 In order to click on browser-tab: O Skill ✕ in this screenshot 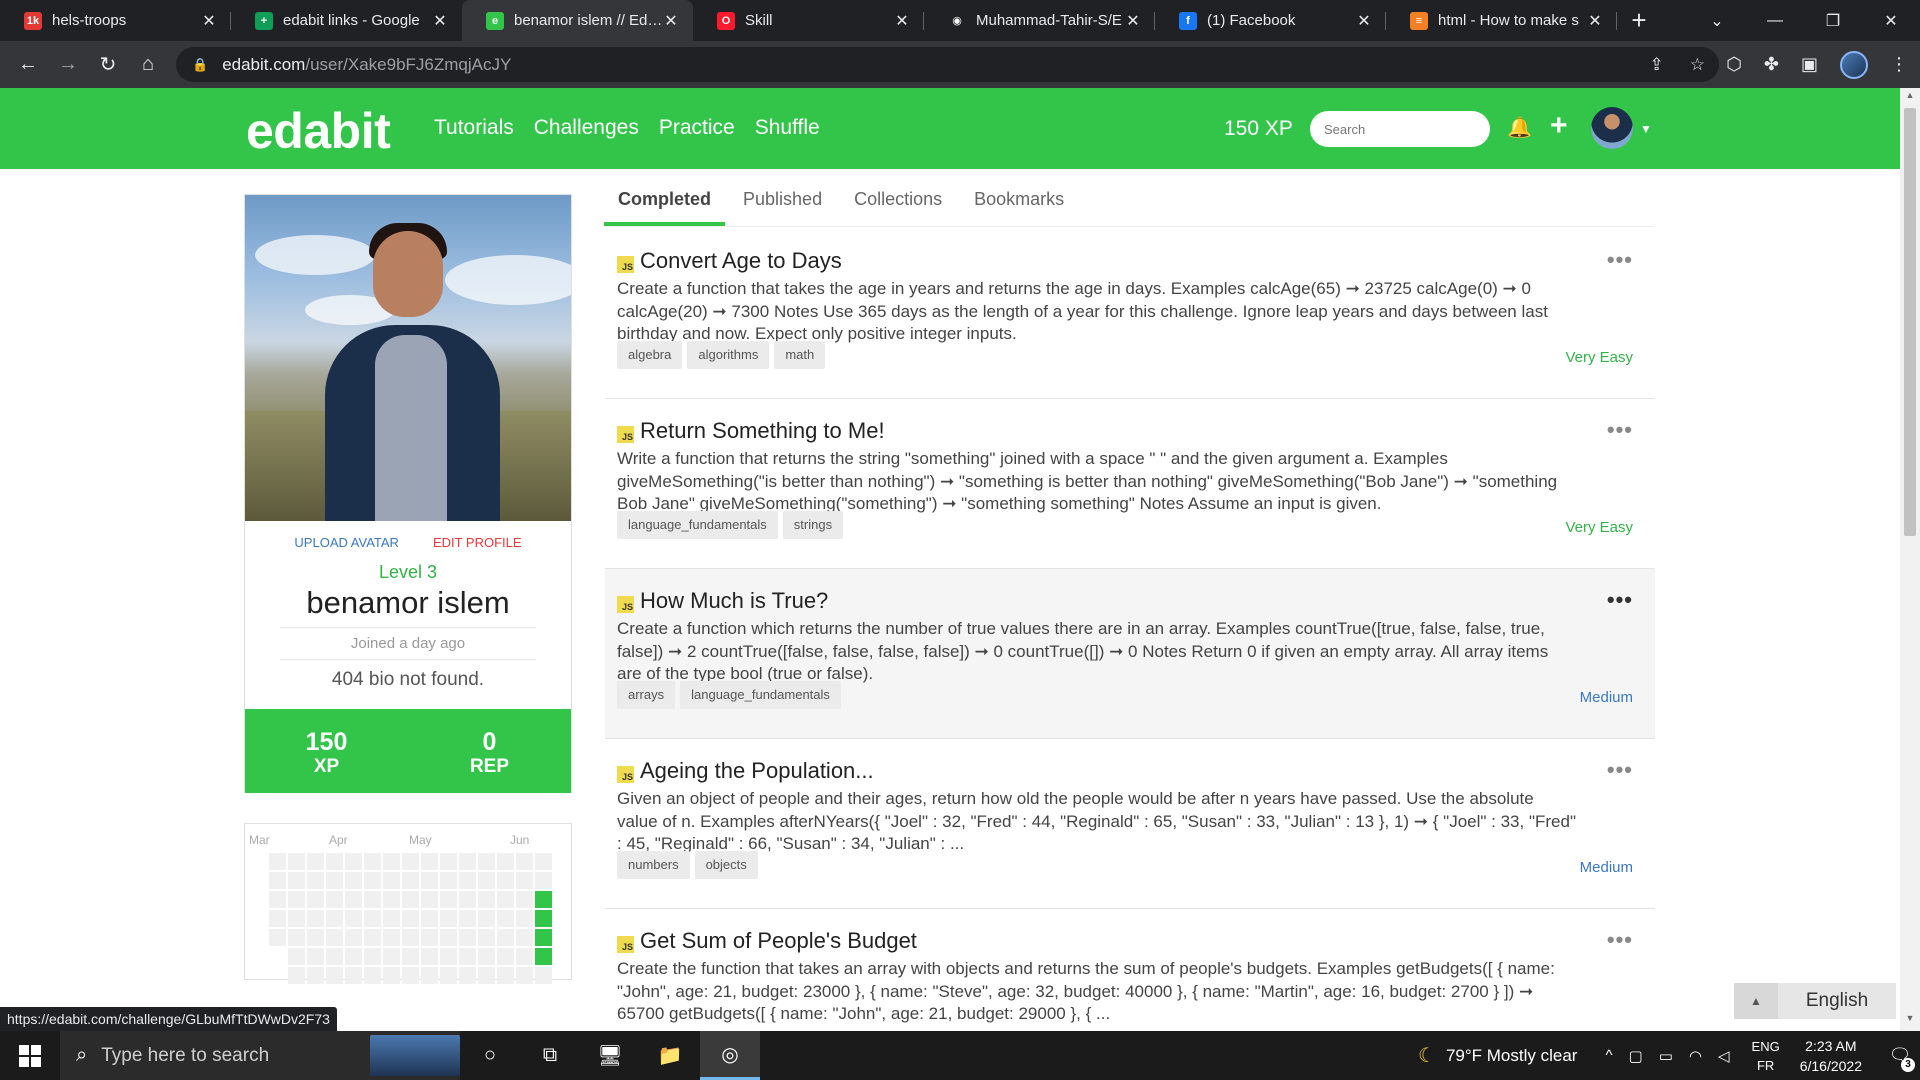, I will do `click(808, 20)`.